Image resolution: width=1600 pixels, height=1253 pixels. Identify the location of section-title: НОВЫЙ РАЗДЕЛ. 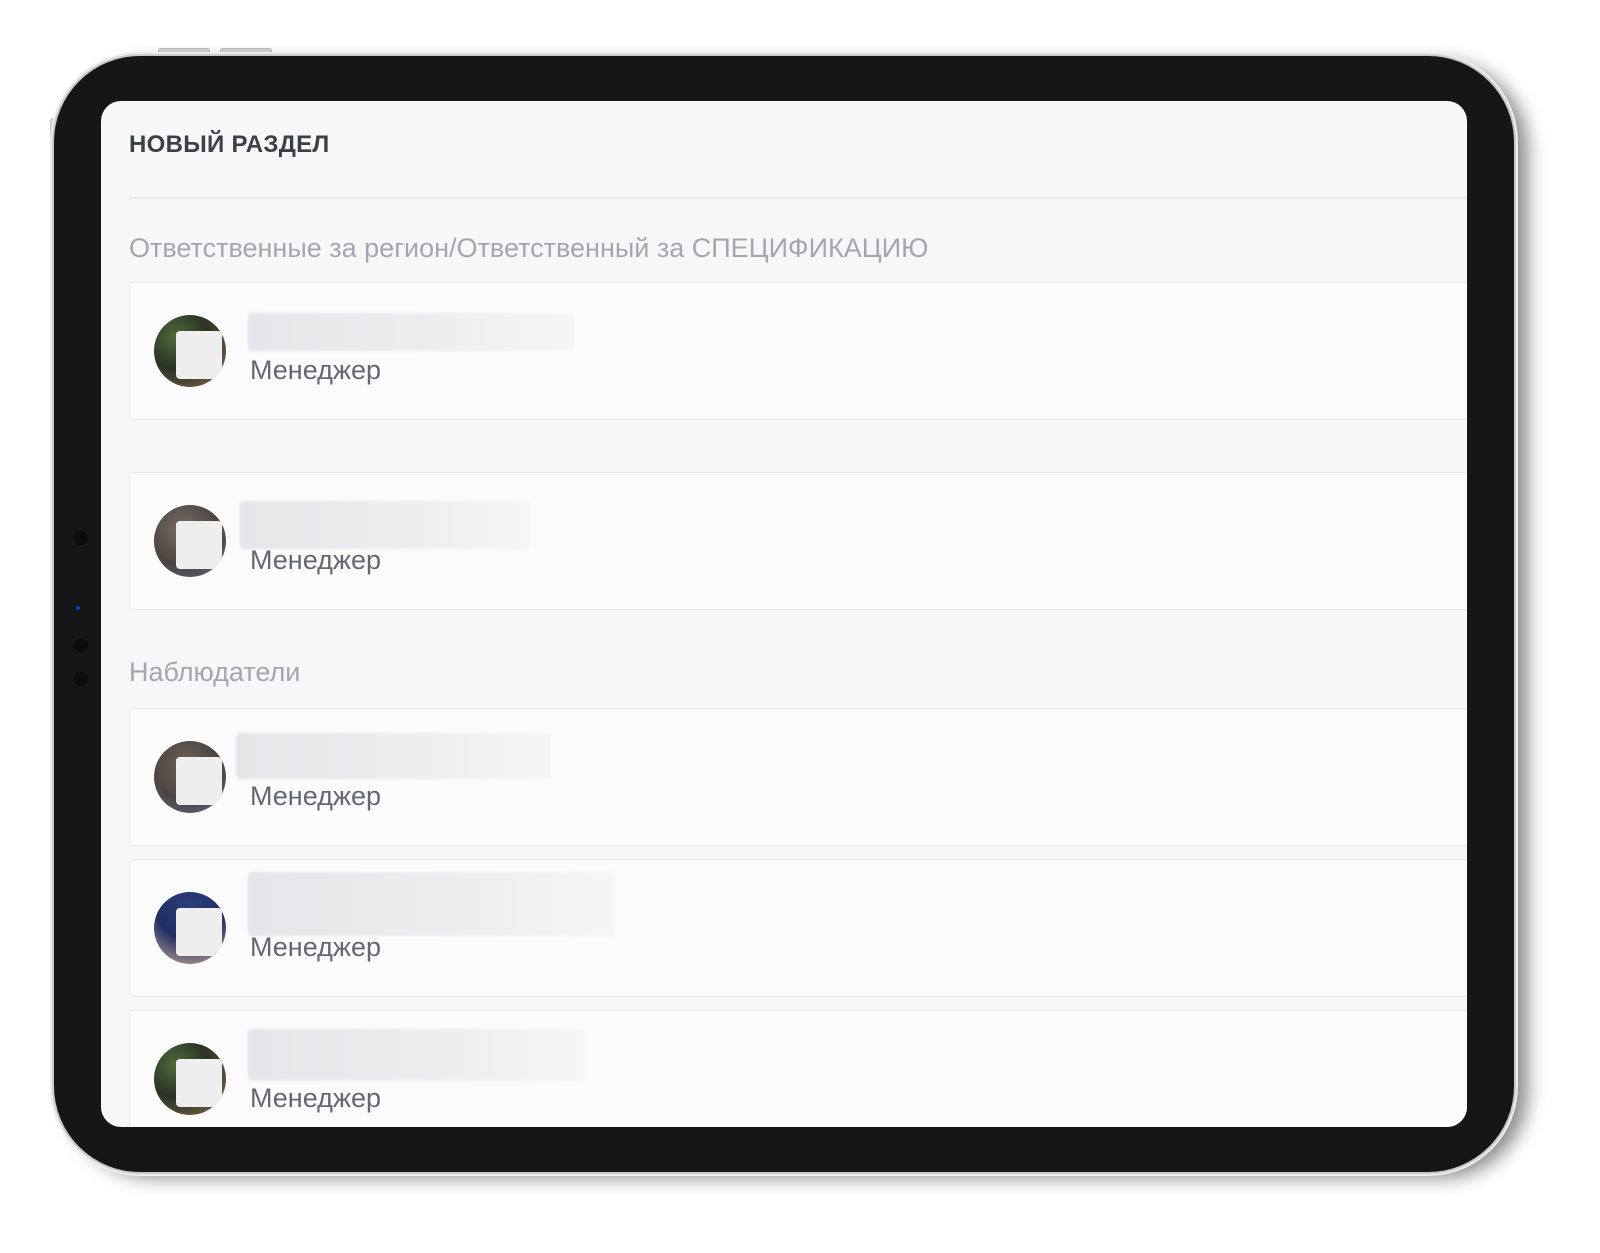
(229, 144).